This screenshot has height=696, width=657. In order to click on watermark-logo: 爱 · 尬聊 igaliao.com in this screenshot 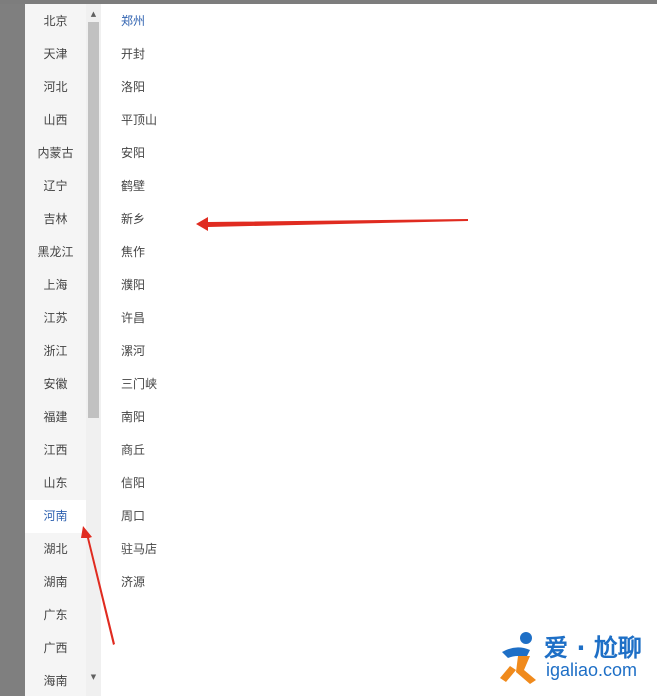, I will do `click(571, 658)`.